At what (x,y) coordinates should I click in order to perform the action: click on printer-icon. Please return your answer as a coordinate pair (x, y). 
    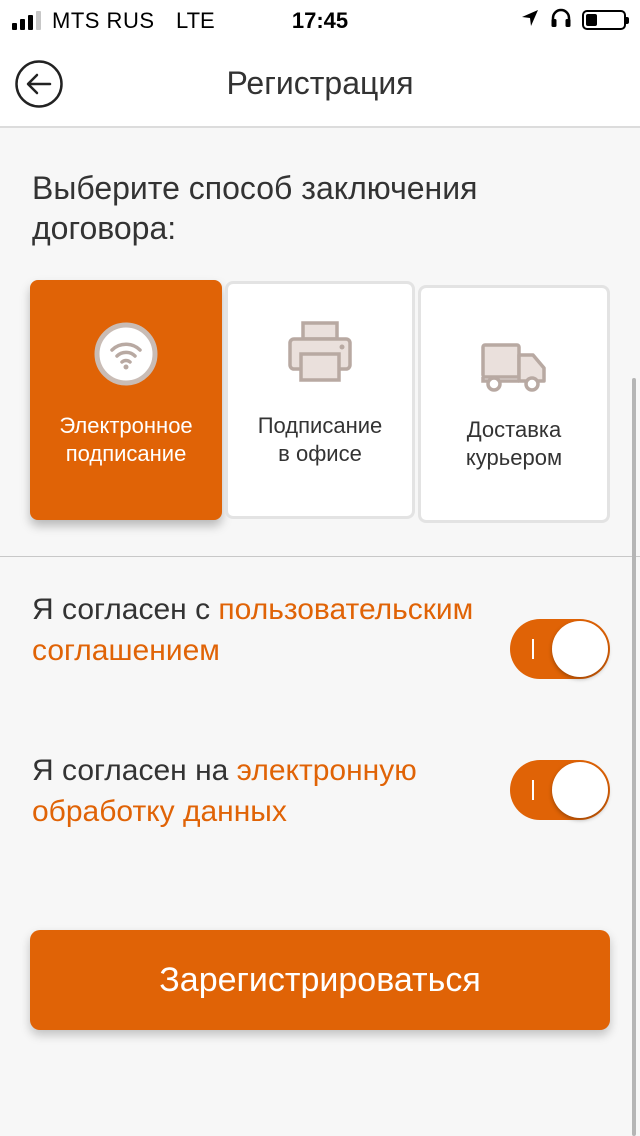
    Looking at the image, I should click on (320, 352).